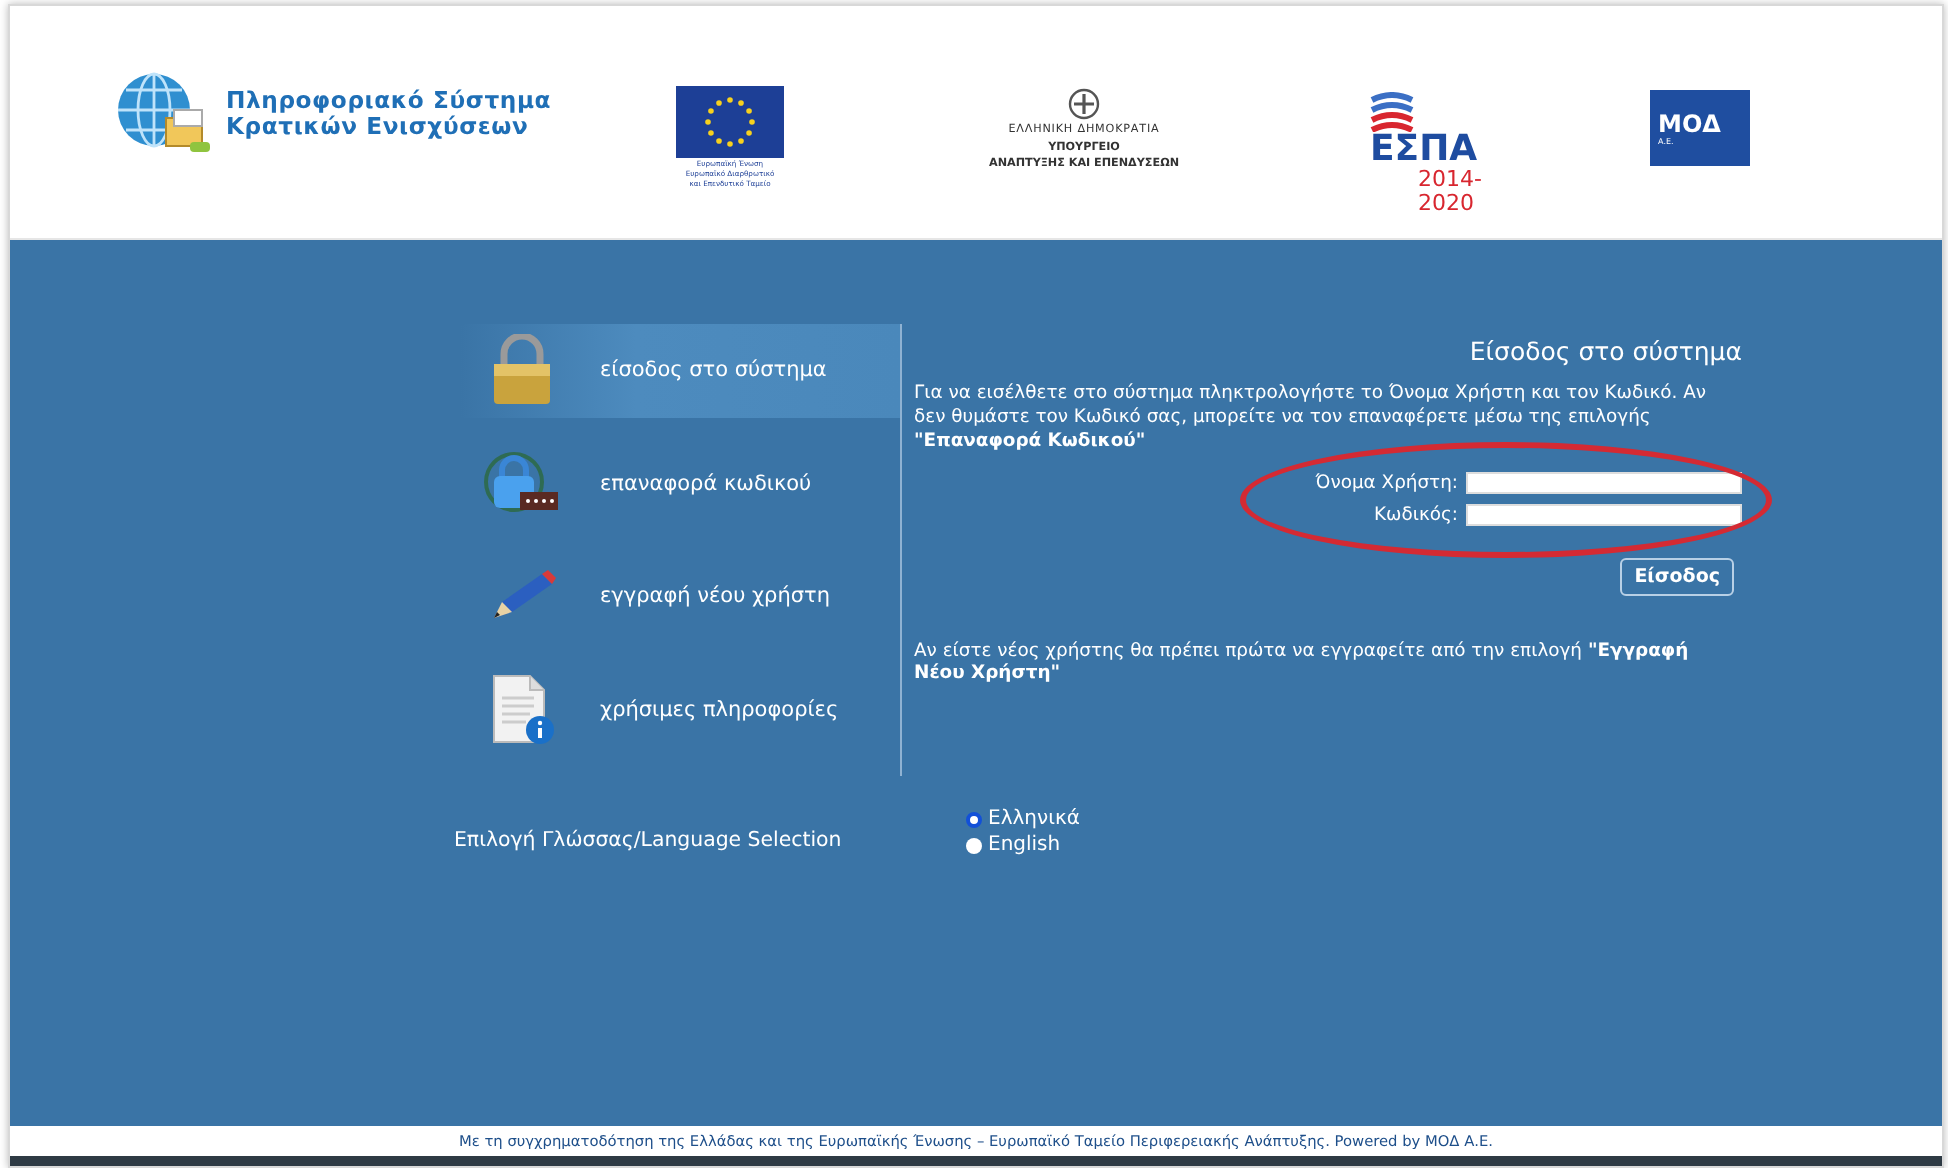  Describe the element at coordinates (389, 101) in the screenshot. I see `logo-text: Πληροφοριακό Σύστημα` at that location.